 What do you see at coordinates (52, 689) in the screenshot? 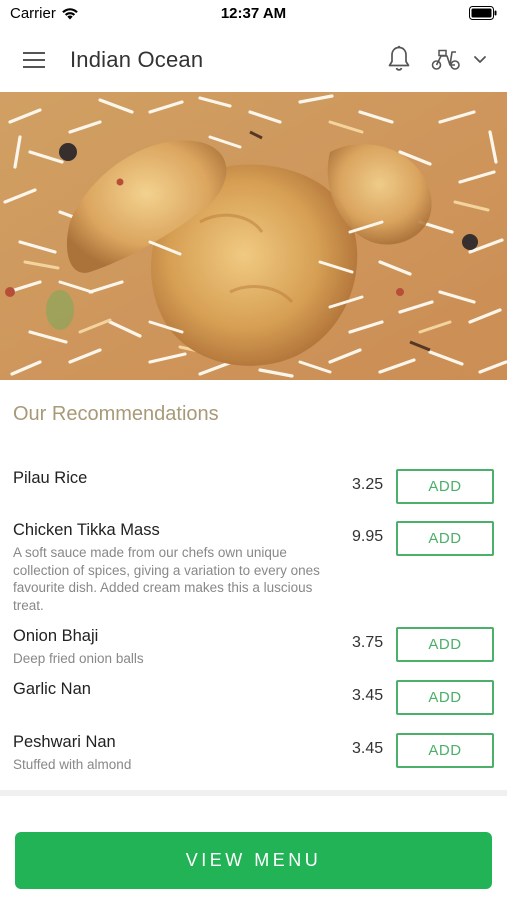
I see `item-name: Garlic Nan` at bounding box center [52, 689].